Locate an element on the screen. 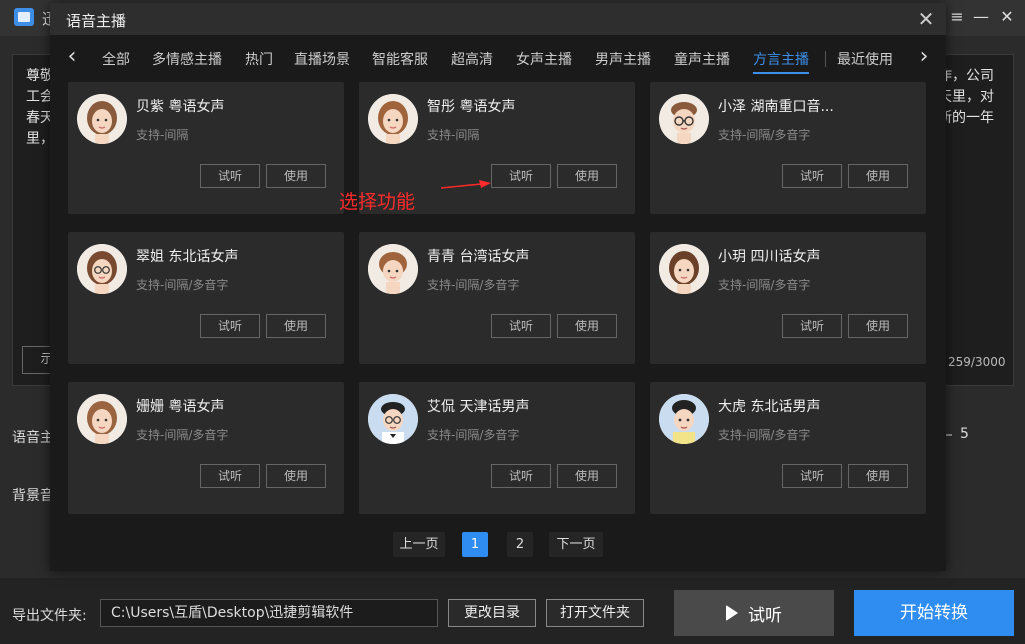 This screenshot has height=644, width=1025. anchor-card: 翠姐 东北话女声 支持-间隔/多音字 试听 使用 is located at coordinates (206, 298).